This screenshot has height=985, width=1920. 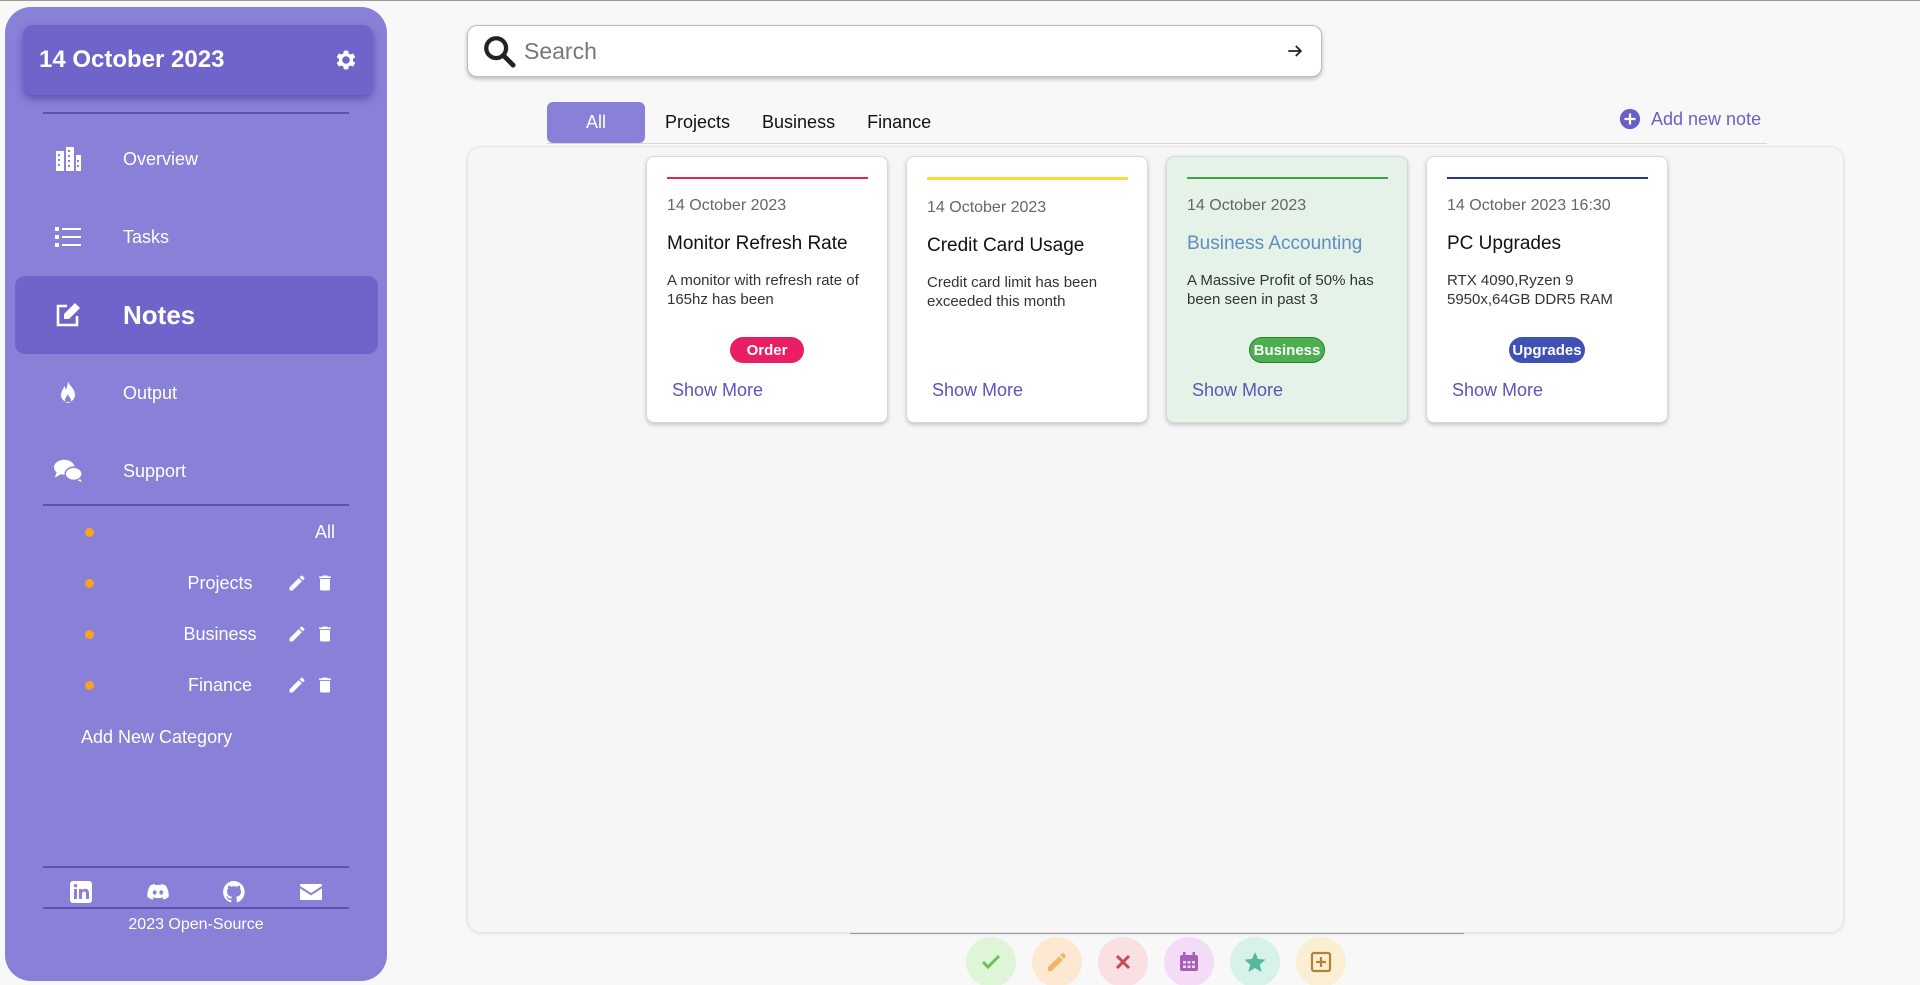 I want to click on tabs-divider, so click(x=1157, y=143).